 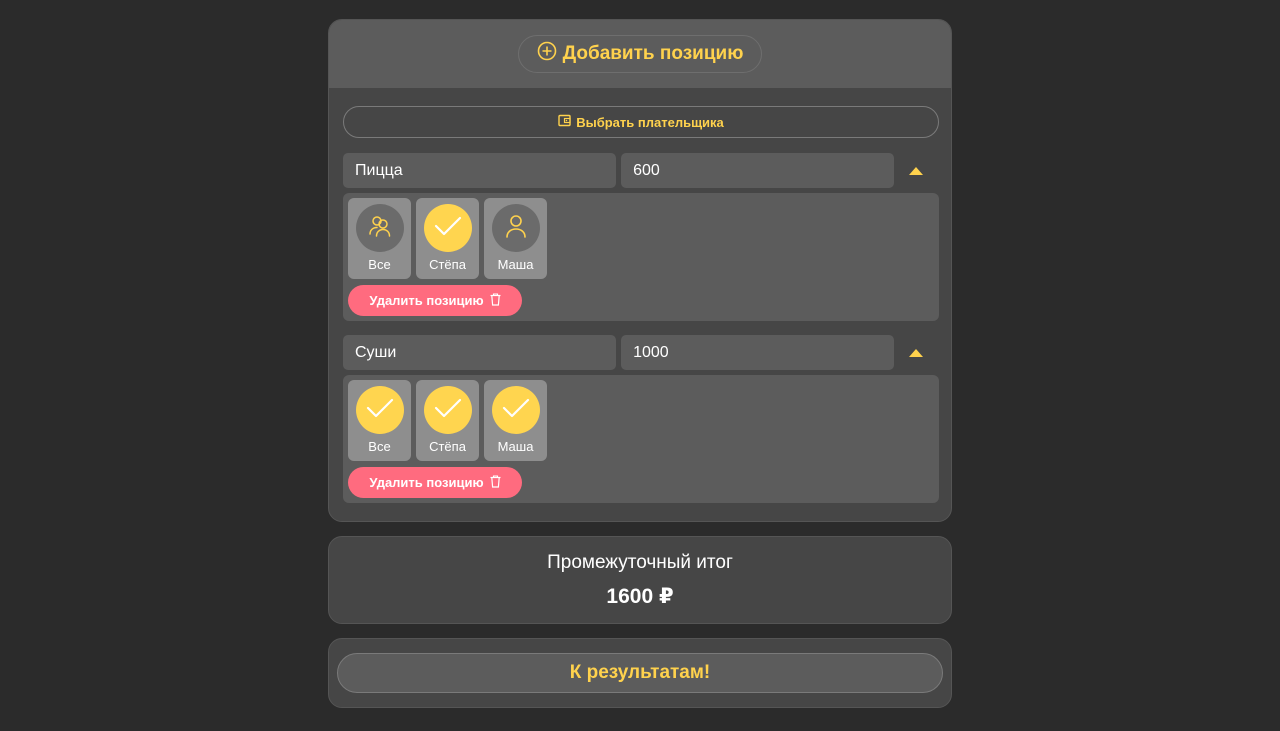 What do you see at coordinates (640, 580) in the screenshot?
I see `subtotal-card: Промежуточный итог 1600 ₽` at bounding box center [640, 580].